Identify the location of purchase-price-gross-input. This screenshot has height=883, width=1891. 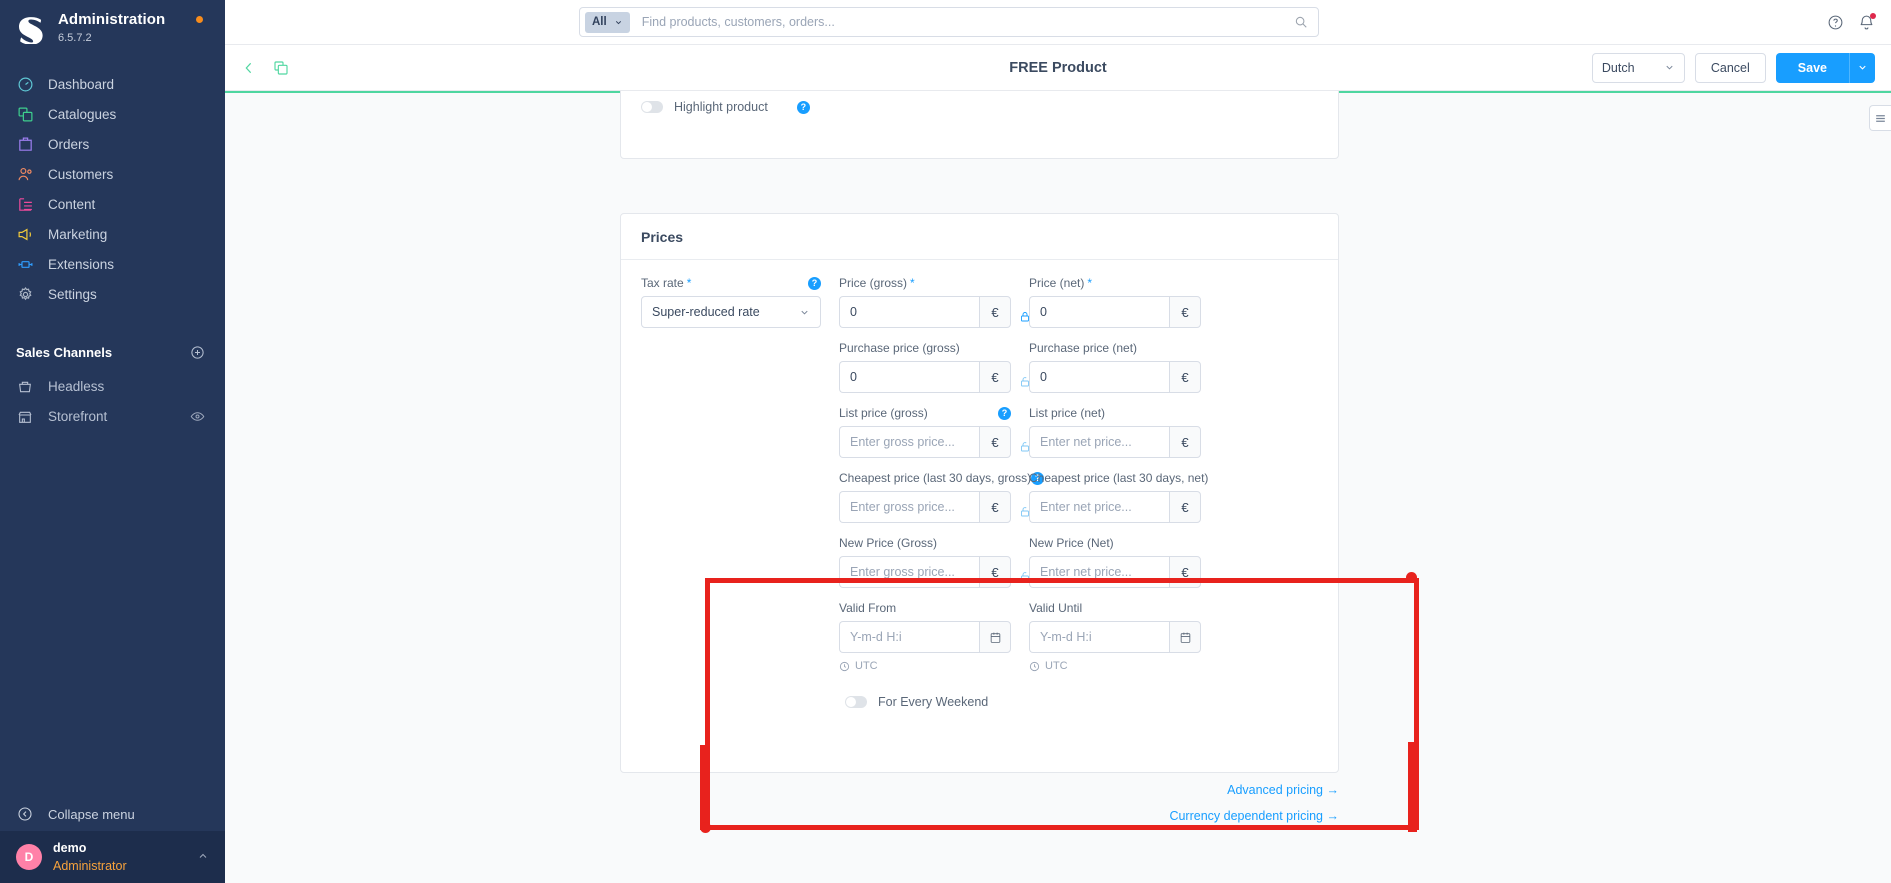
(909, 377).